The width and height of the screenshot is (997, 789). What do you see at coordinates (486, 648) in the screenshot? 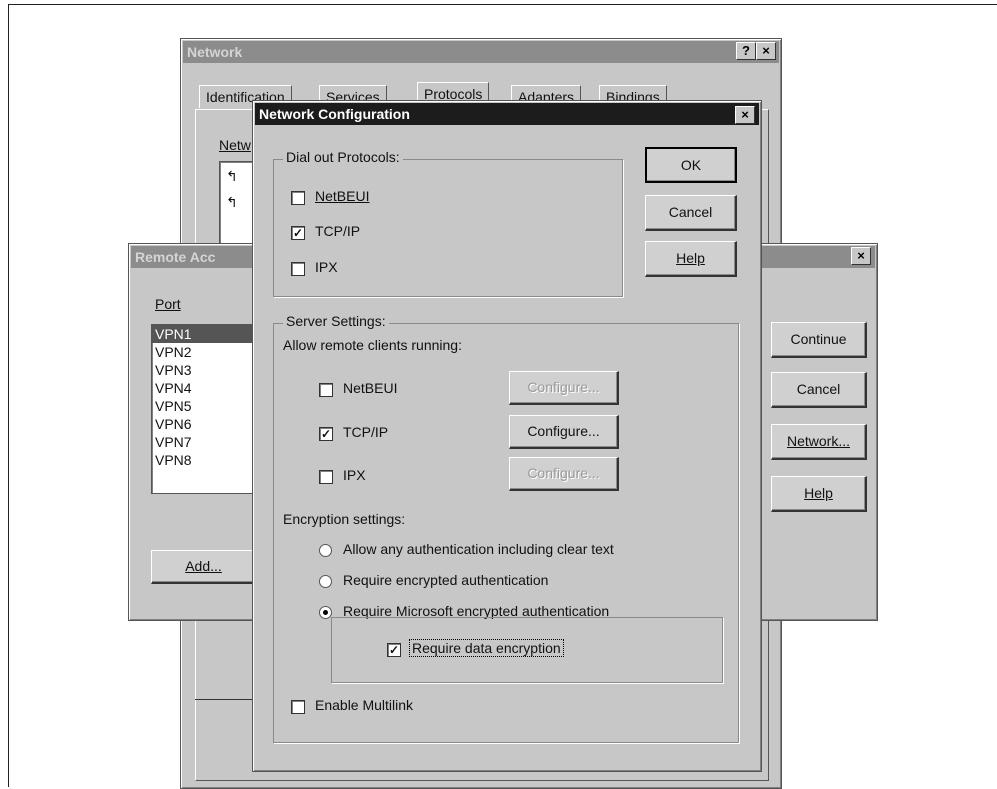
I see `require-data-encryption-label: Require data encryption` at bounding box center [486, 648].